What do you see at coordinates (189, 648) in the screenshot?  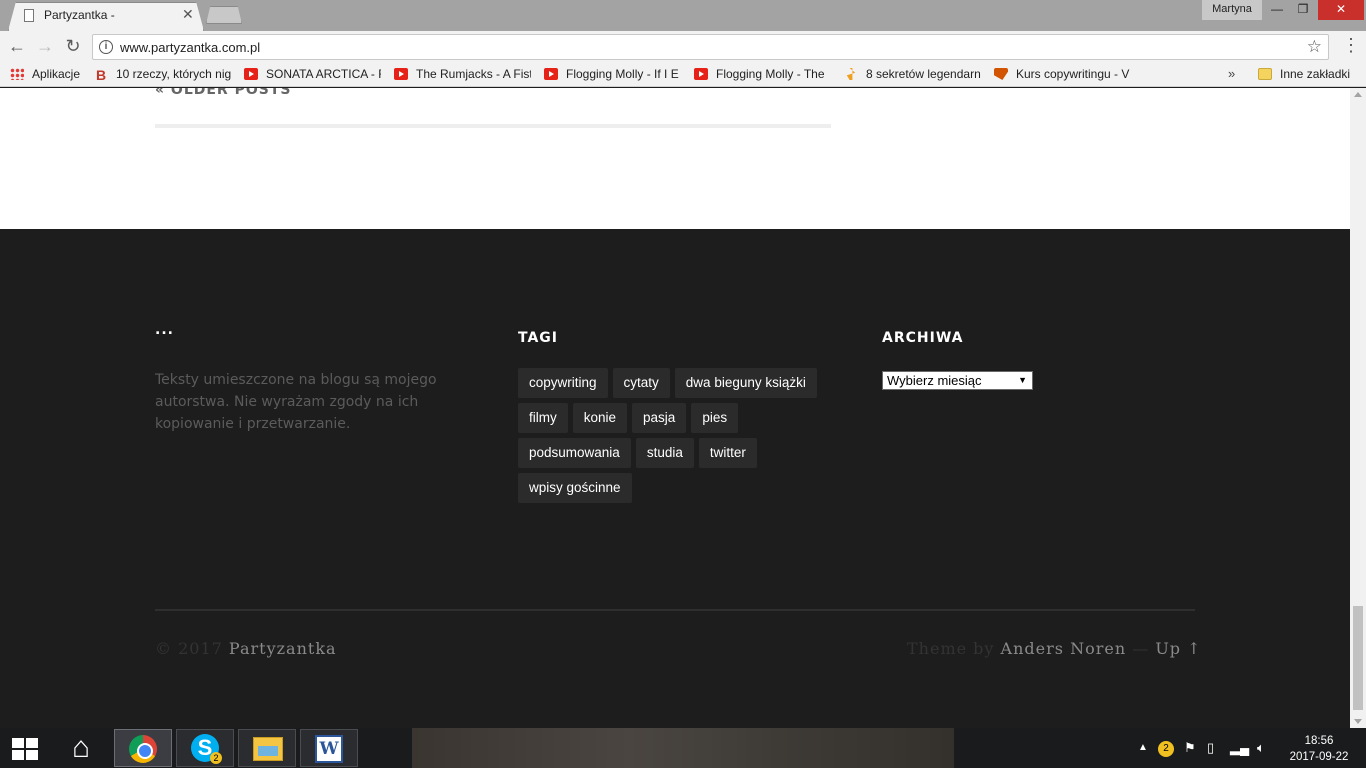 I see `copyright-year: © 2017` at bounding box center [189, 648].